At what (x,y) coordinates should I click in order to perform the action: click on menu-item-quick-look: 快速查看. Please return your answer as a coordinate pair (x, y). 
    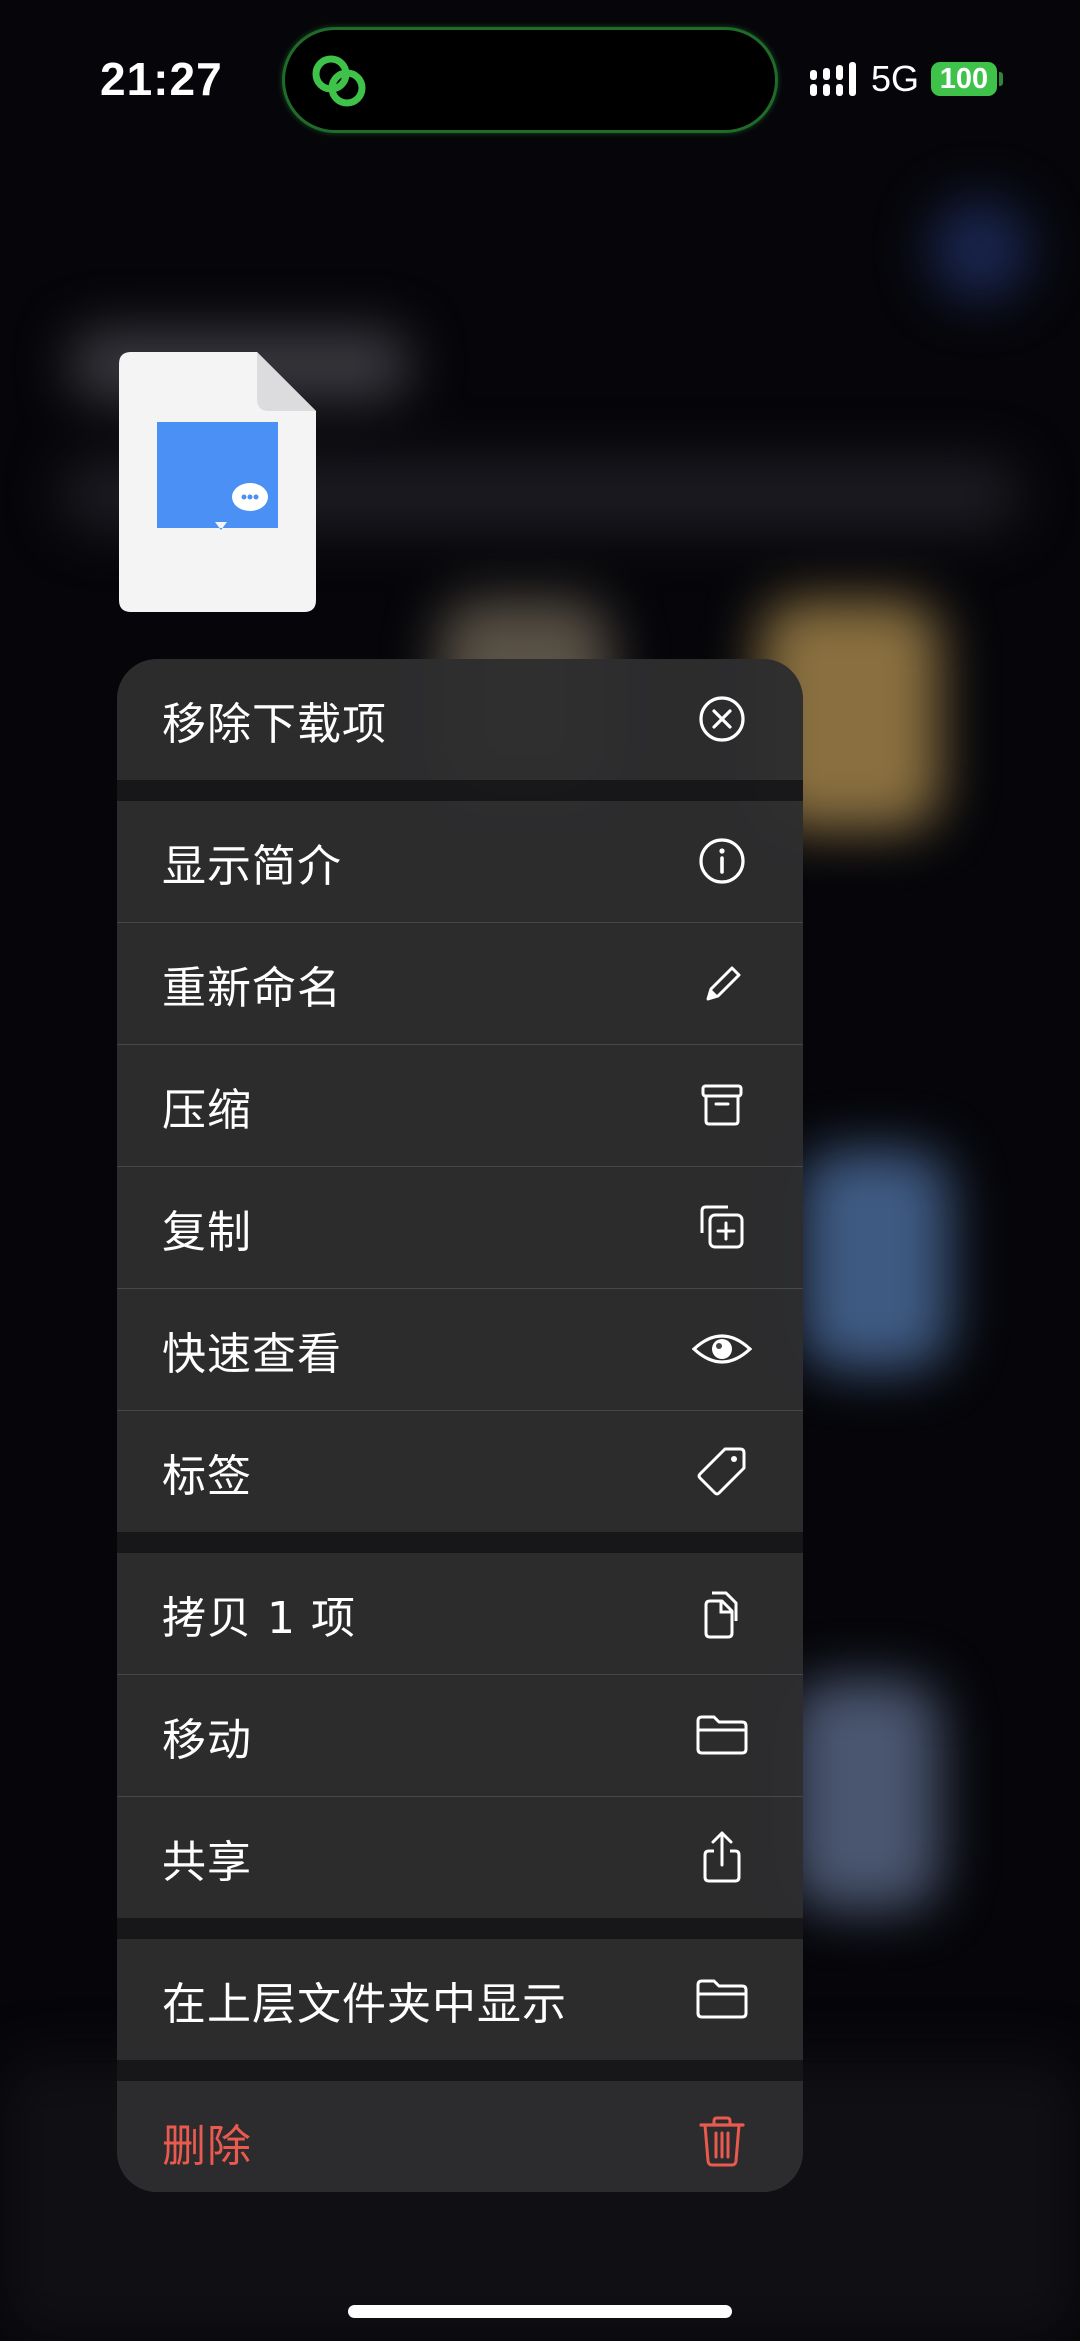
    Looking at the image, I should click on (460, 1349).